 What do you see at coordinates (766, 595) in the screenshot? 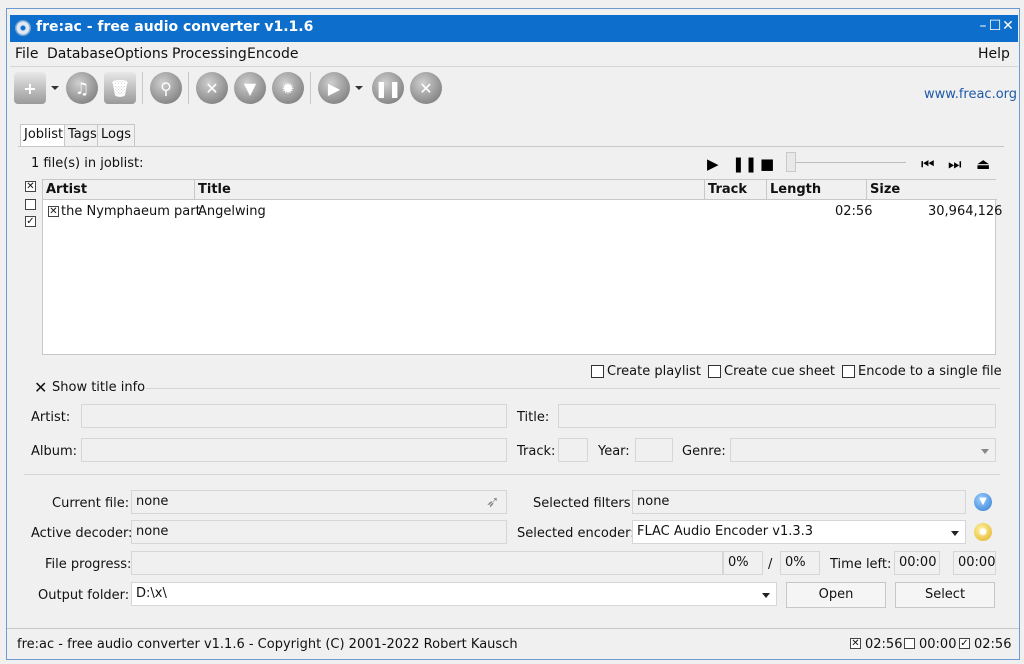
I see `output-folder-dropdown-icon` at bounding box center [766, 595].